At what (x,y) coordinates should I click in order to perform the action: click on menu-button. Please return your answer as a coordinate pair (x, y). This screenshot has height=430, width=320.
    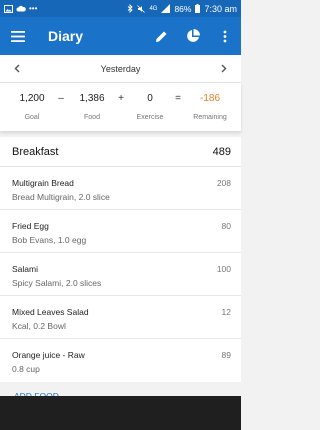
    Looking at the image, I should click on (18, 36).